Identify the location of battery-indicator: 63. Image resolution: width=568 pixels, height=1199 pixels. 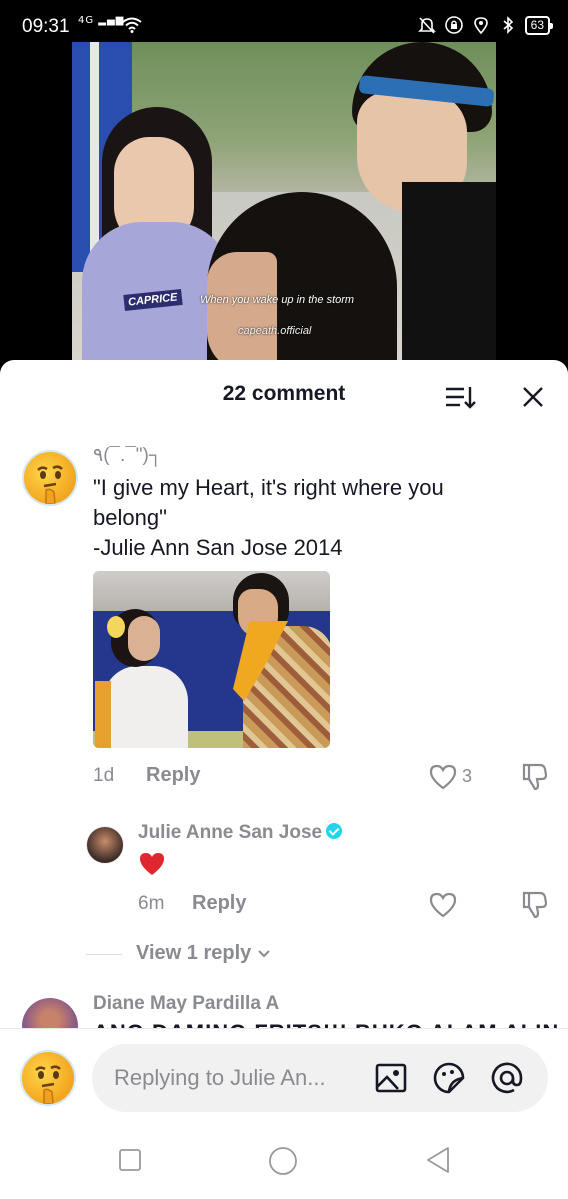
(539, 25).